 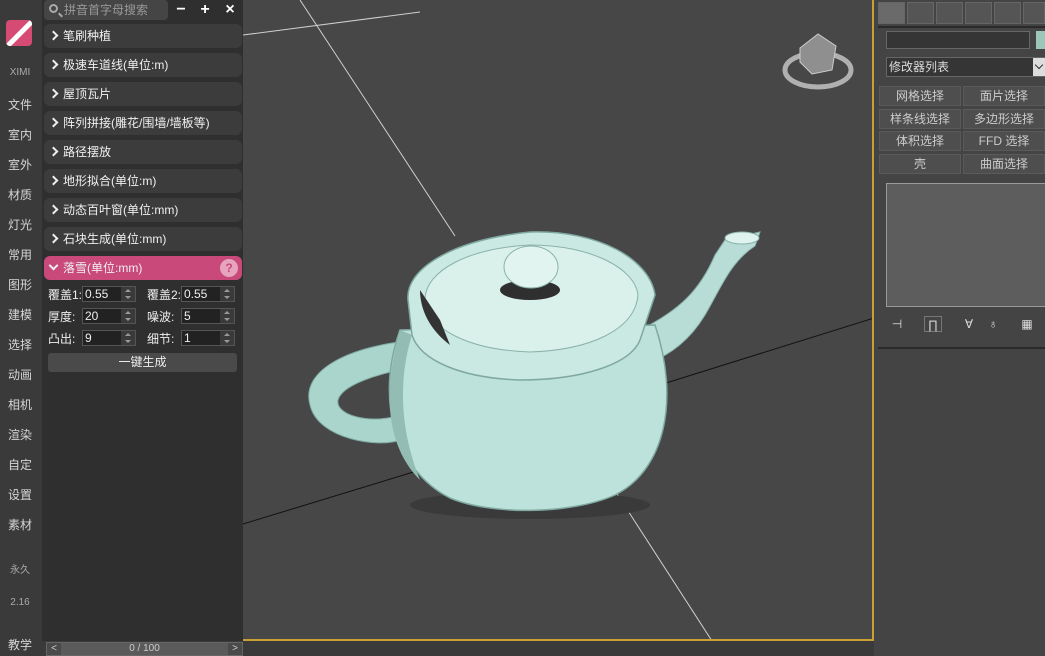 I want to click on sidebar-item-camera: 相机, so click(x=20, y=404).